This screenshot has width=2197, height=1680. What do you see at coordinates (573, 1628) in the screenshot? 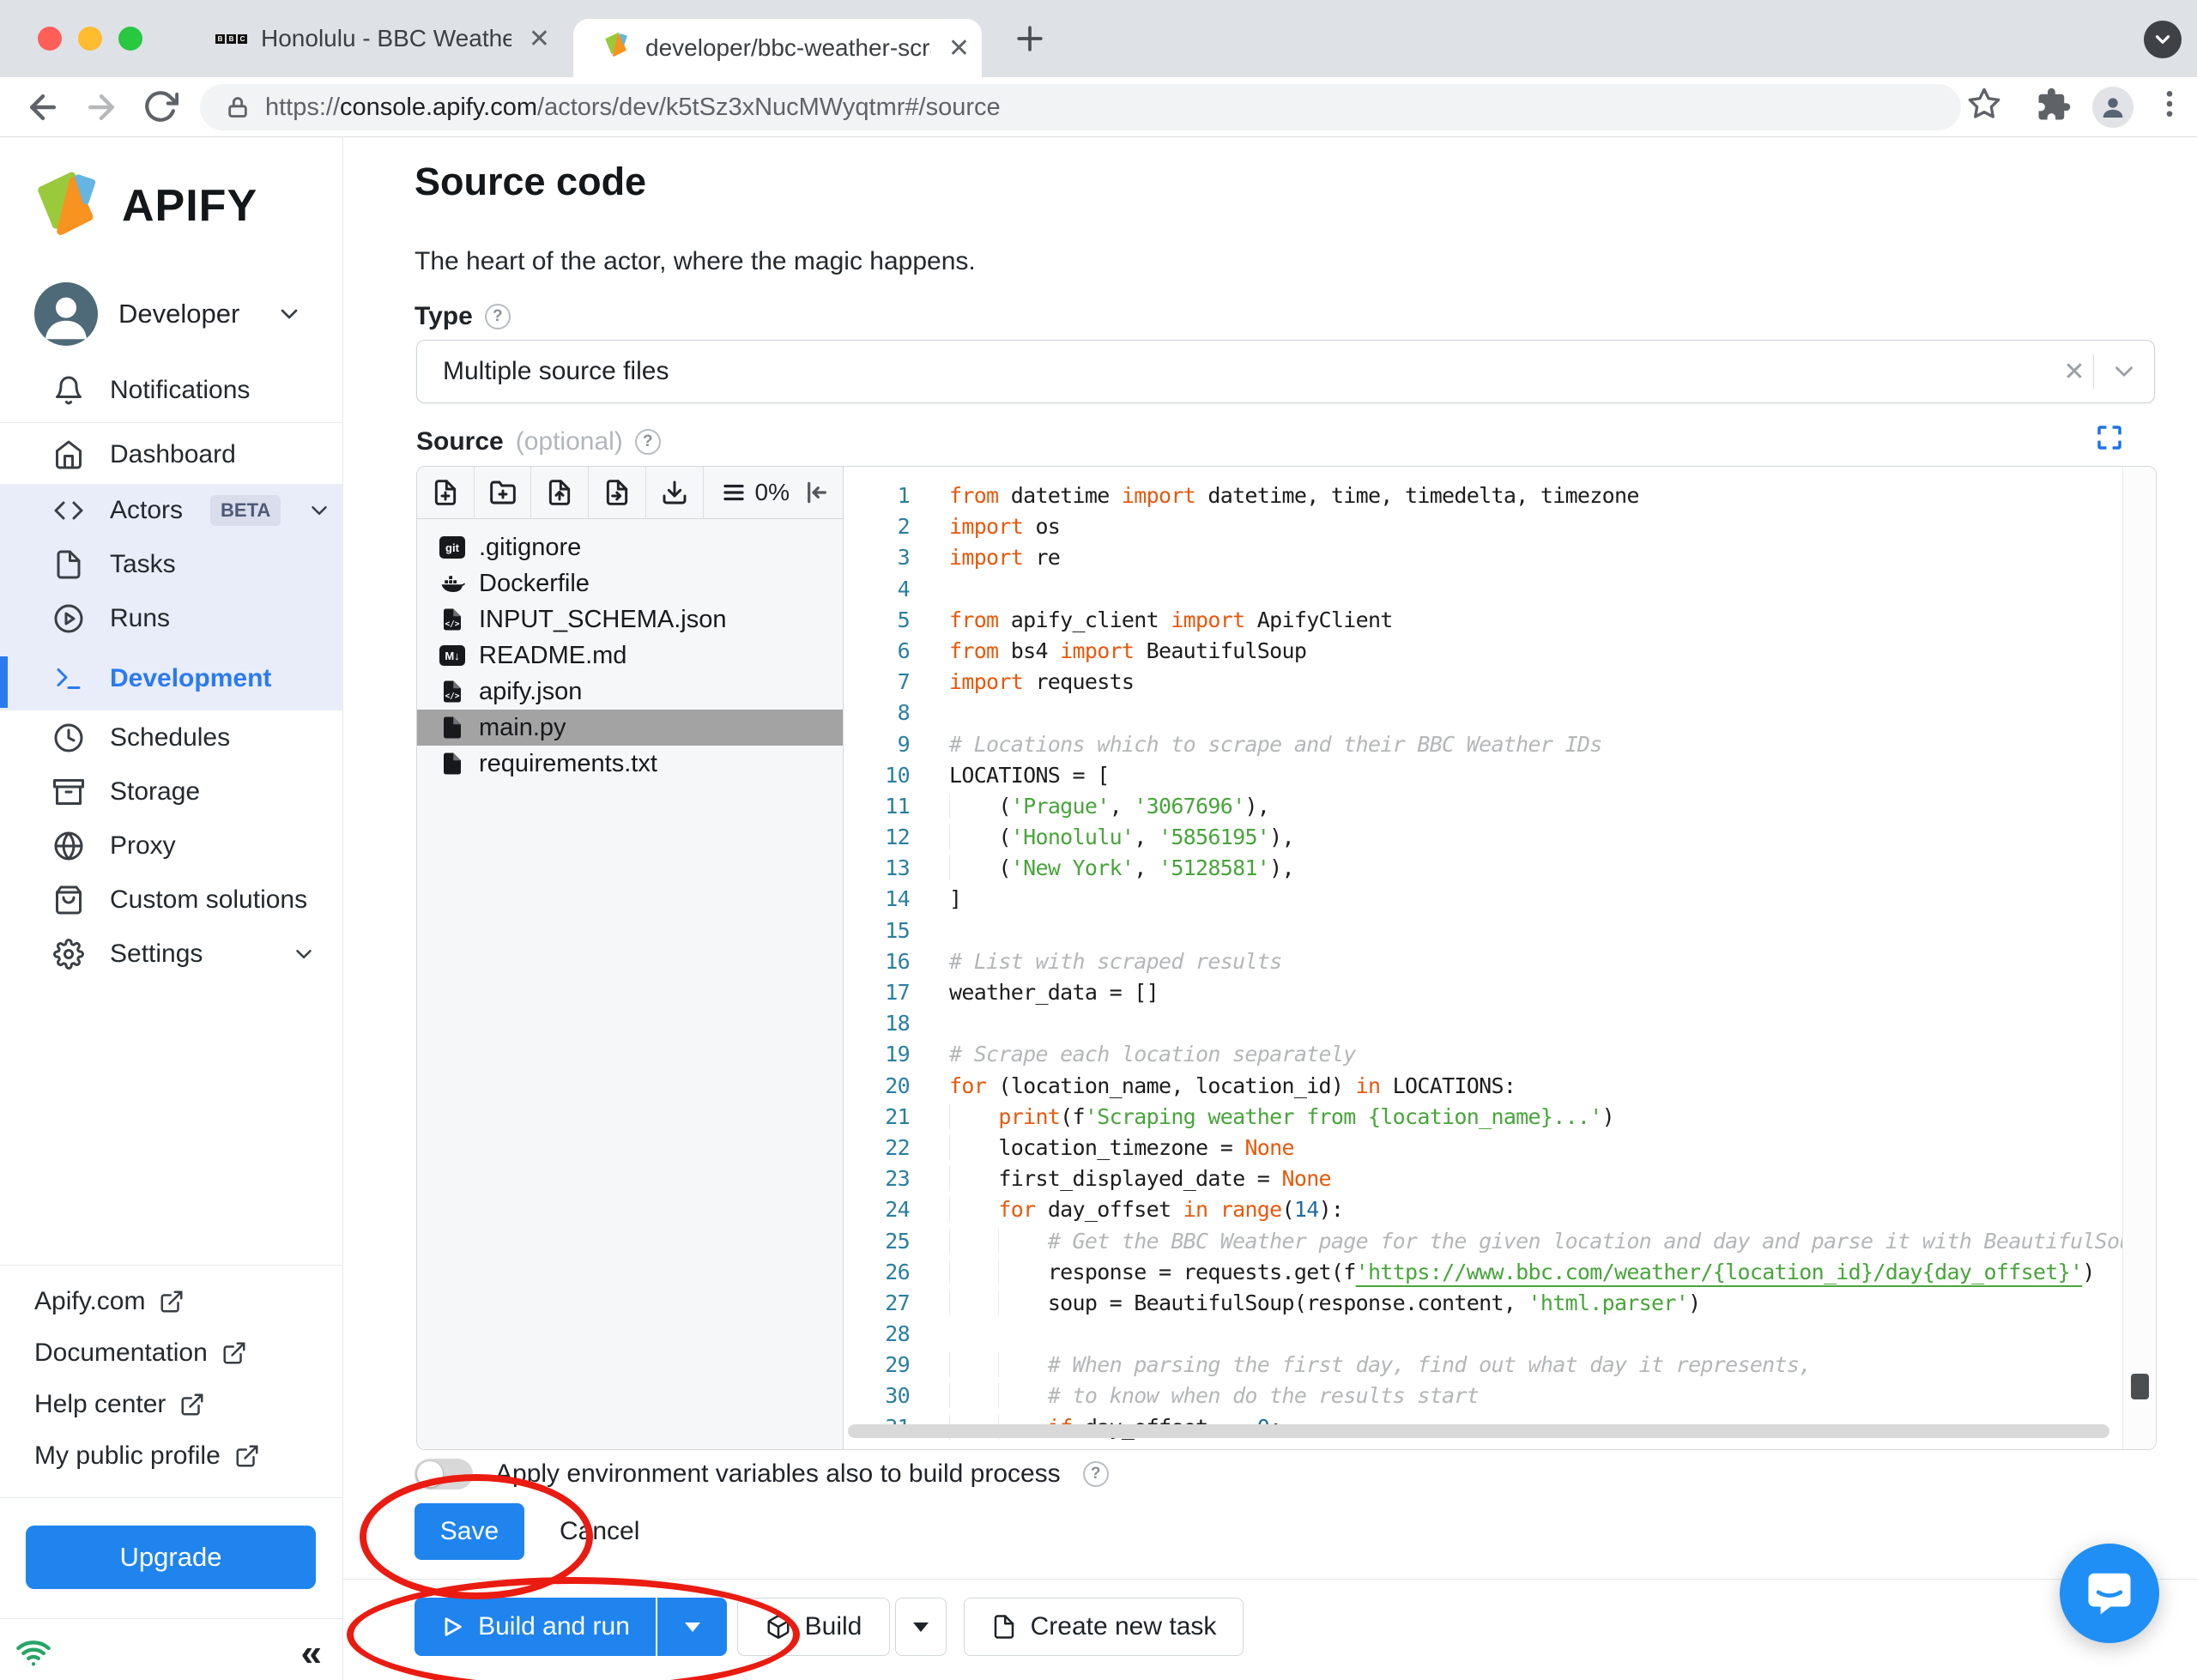
I see `annotation-circle-build-and-run` at bounding box center [573, 1628].